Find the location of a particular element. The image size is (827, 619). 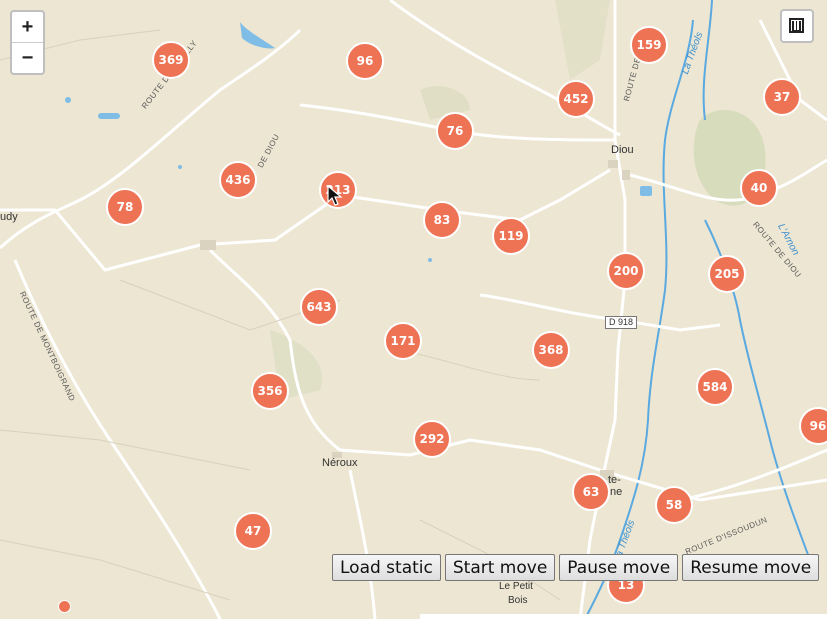

cluster-marker: 171 is located at coordinates (403, 341).